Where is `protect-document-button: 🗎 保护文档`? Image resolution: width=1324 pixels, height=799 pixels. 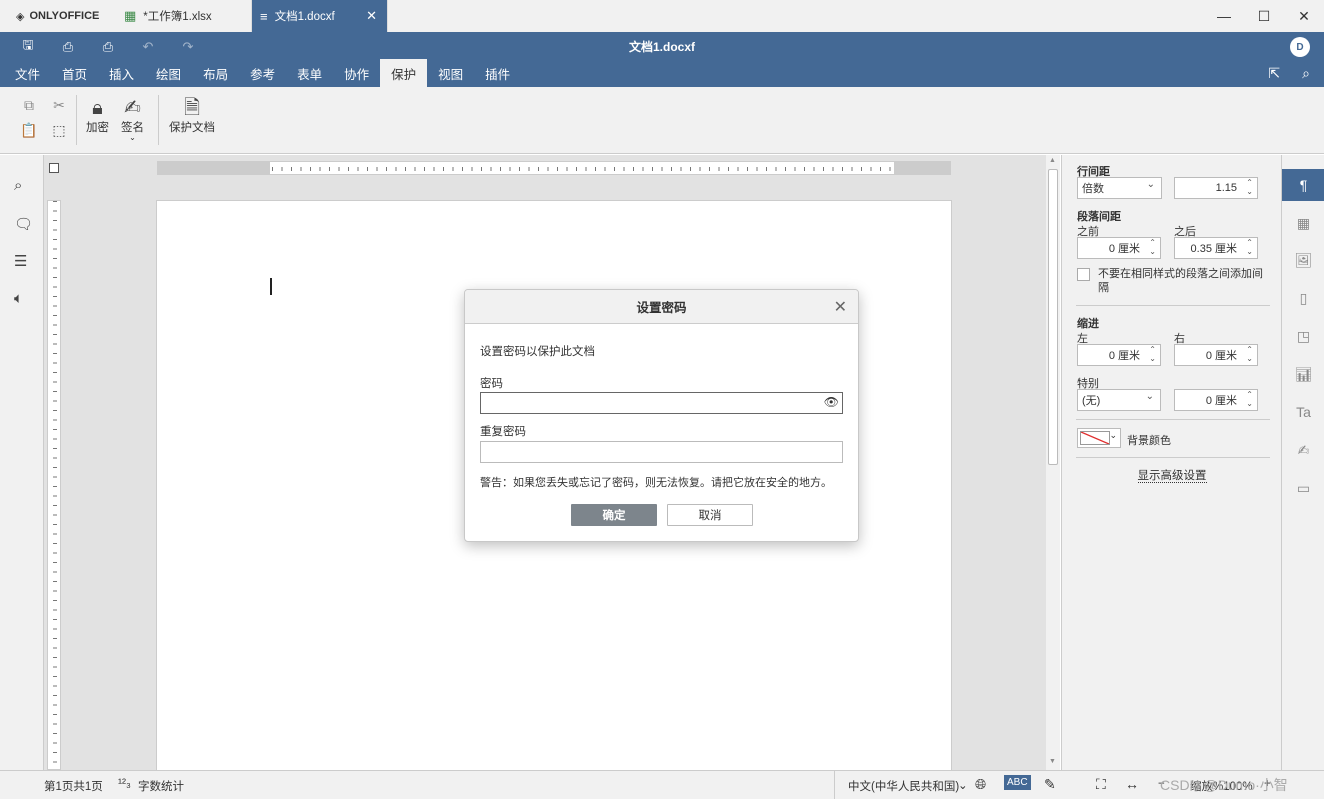
protect-document-button: 🗎 保护文档 is located at coordinates (192, 116).